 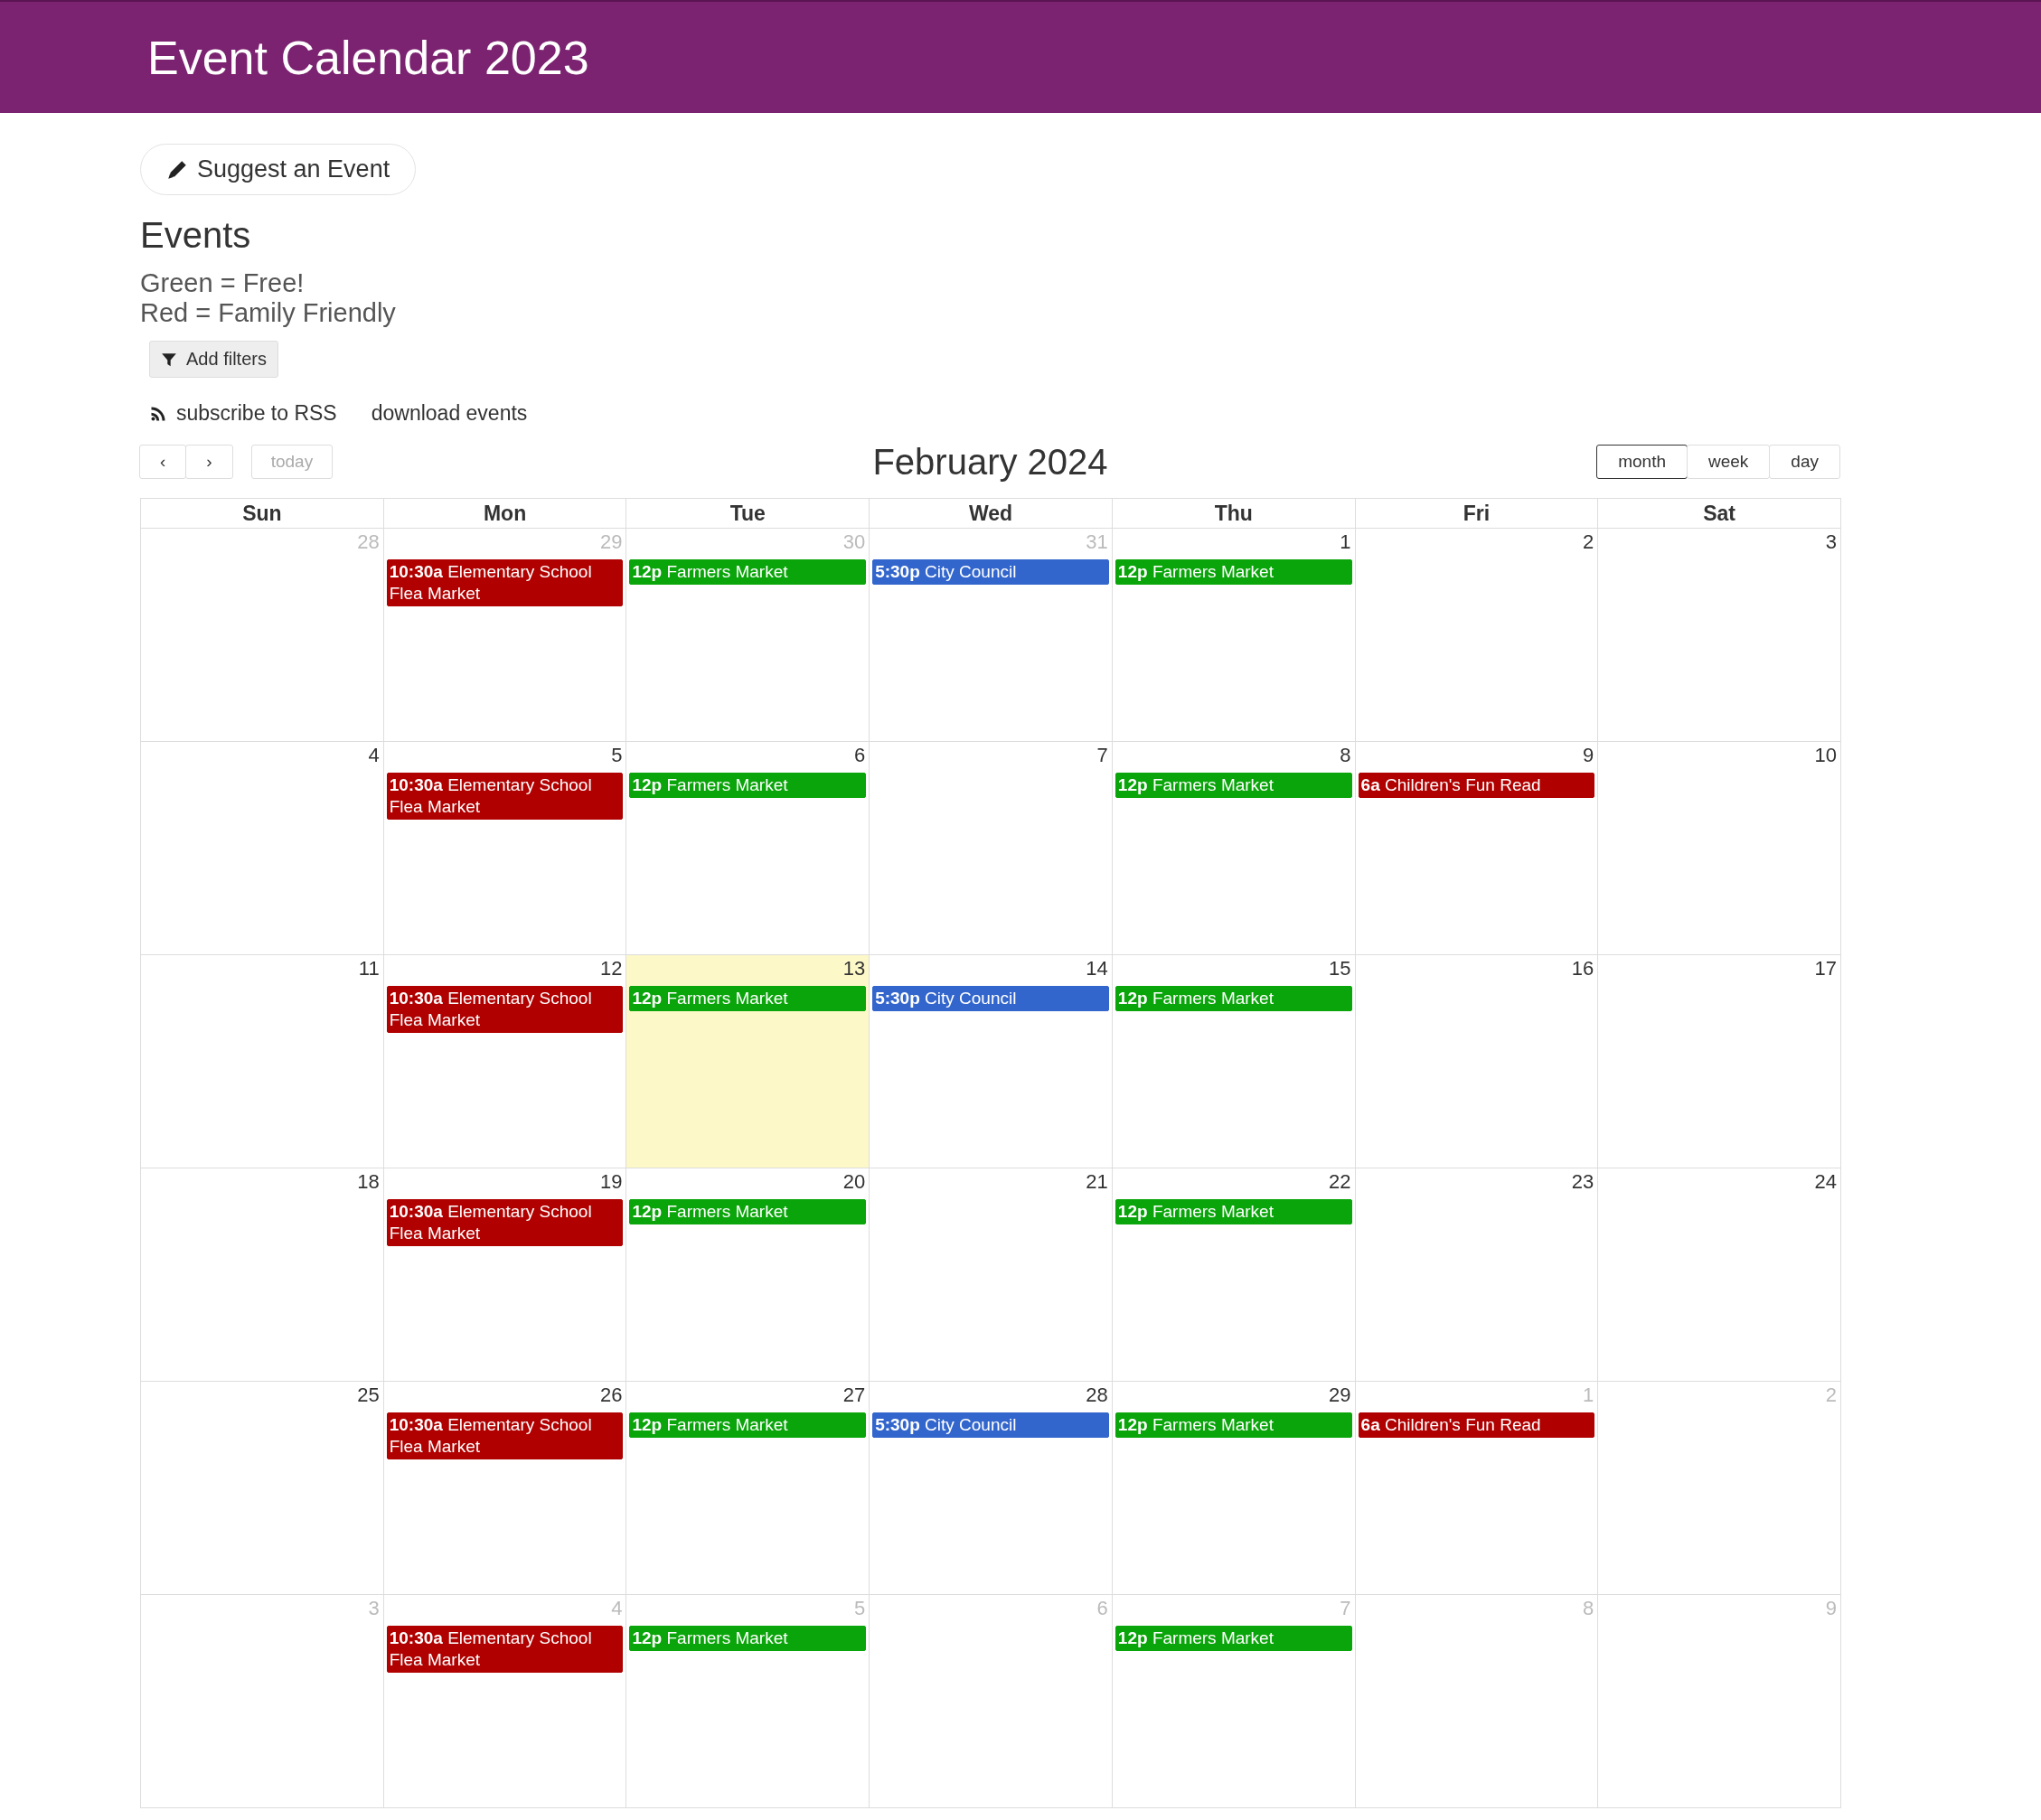 I want to click on weekday-header: Mon, so click(x=505, y=514).